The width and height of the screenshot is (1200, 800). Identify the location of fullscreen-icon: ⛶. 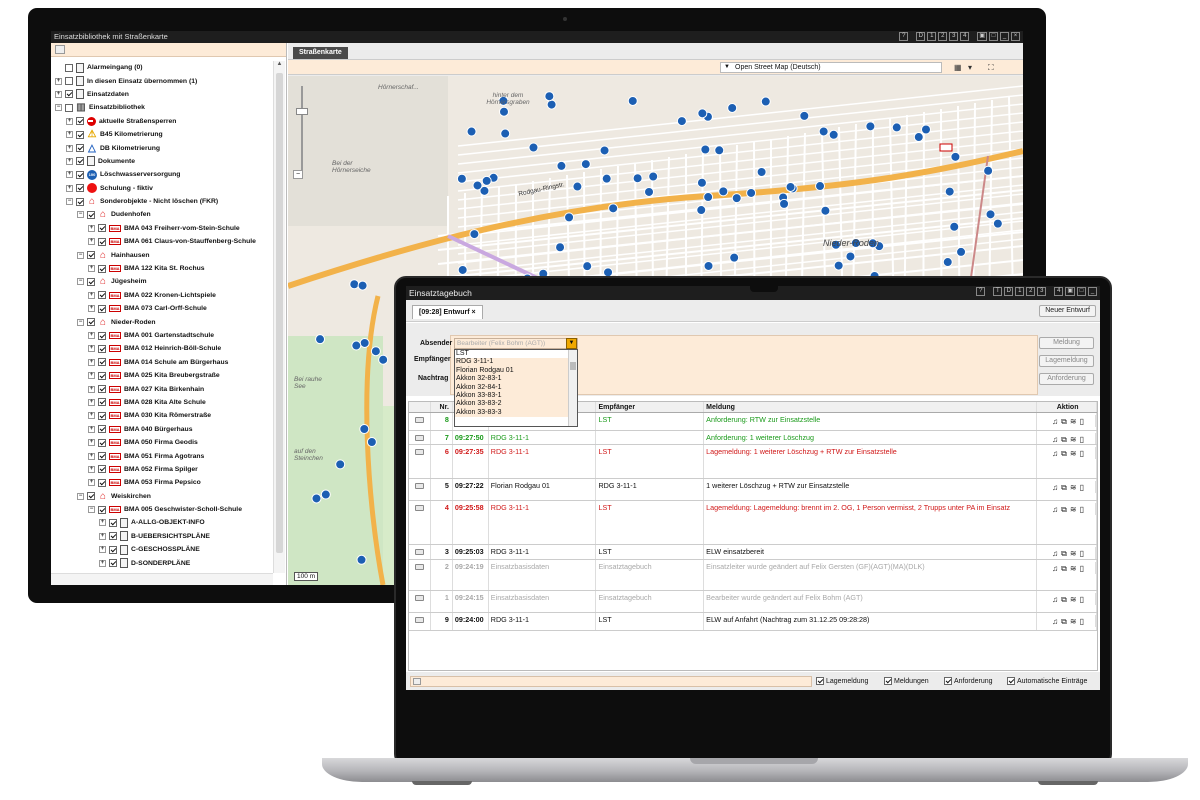
(991, 67).